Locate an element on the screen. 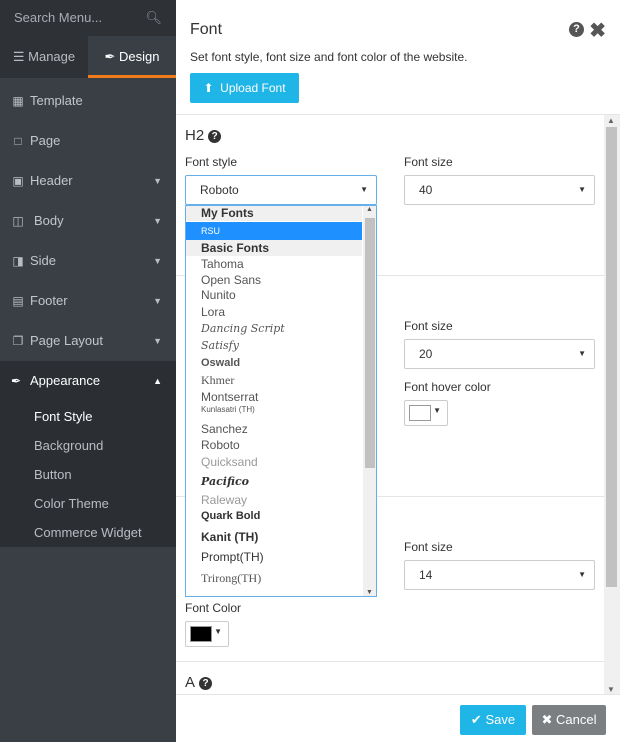  panel-footer: ✔ Save ✖ Cancel is located at coordinates (398, 718).